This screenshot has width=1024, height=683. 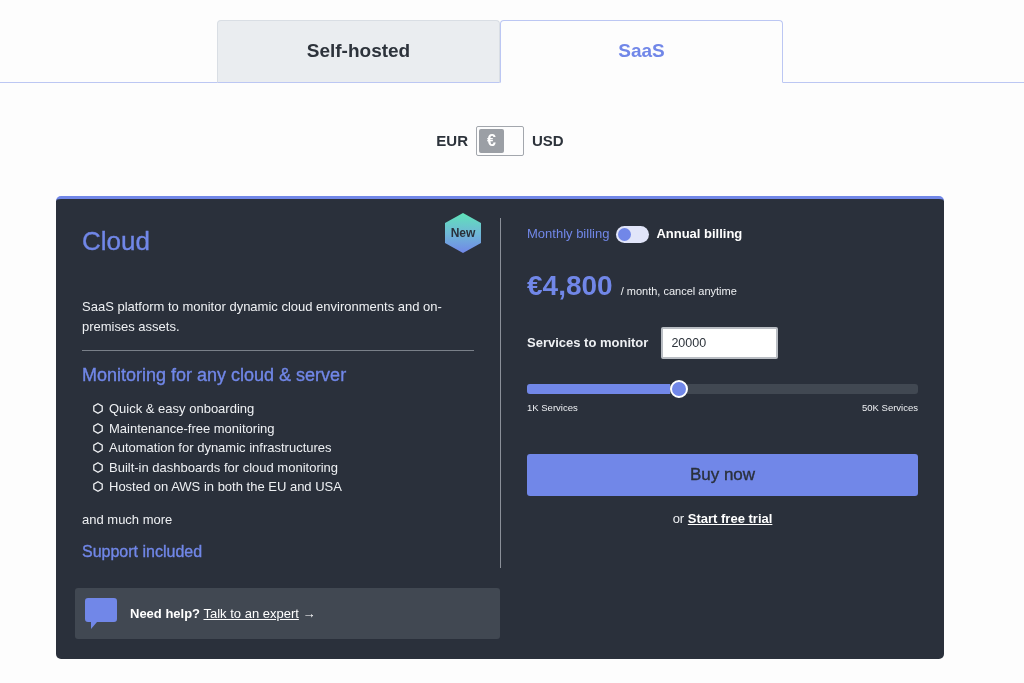 What do you see at coordinates (358, 51) in the screenshot?
I see `tab: Self-hosted` at bounding box center [358, 51].